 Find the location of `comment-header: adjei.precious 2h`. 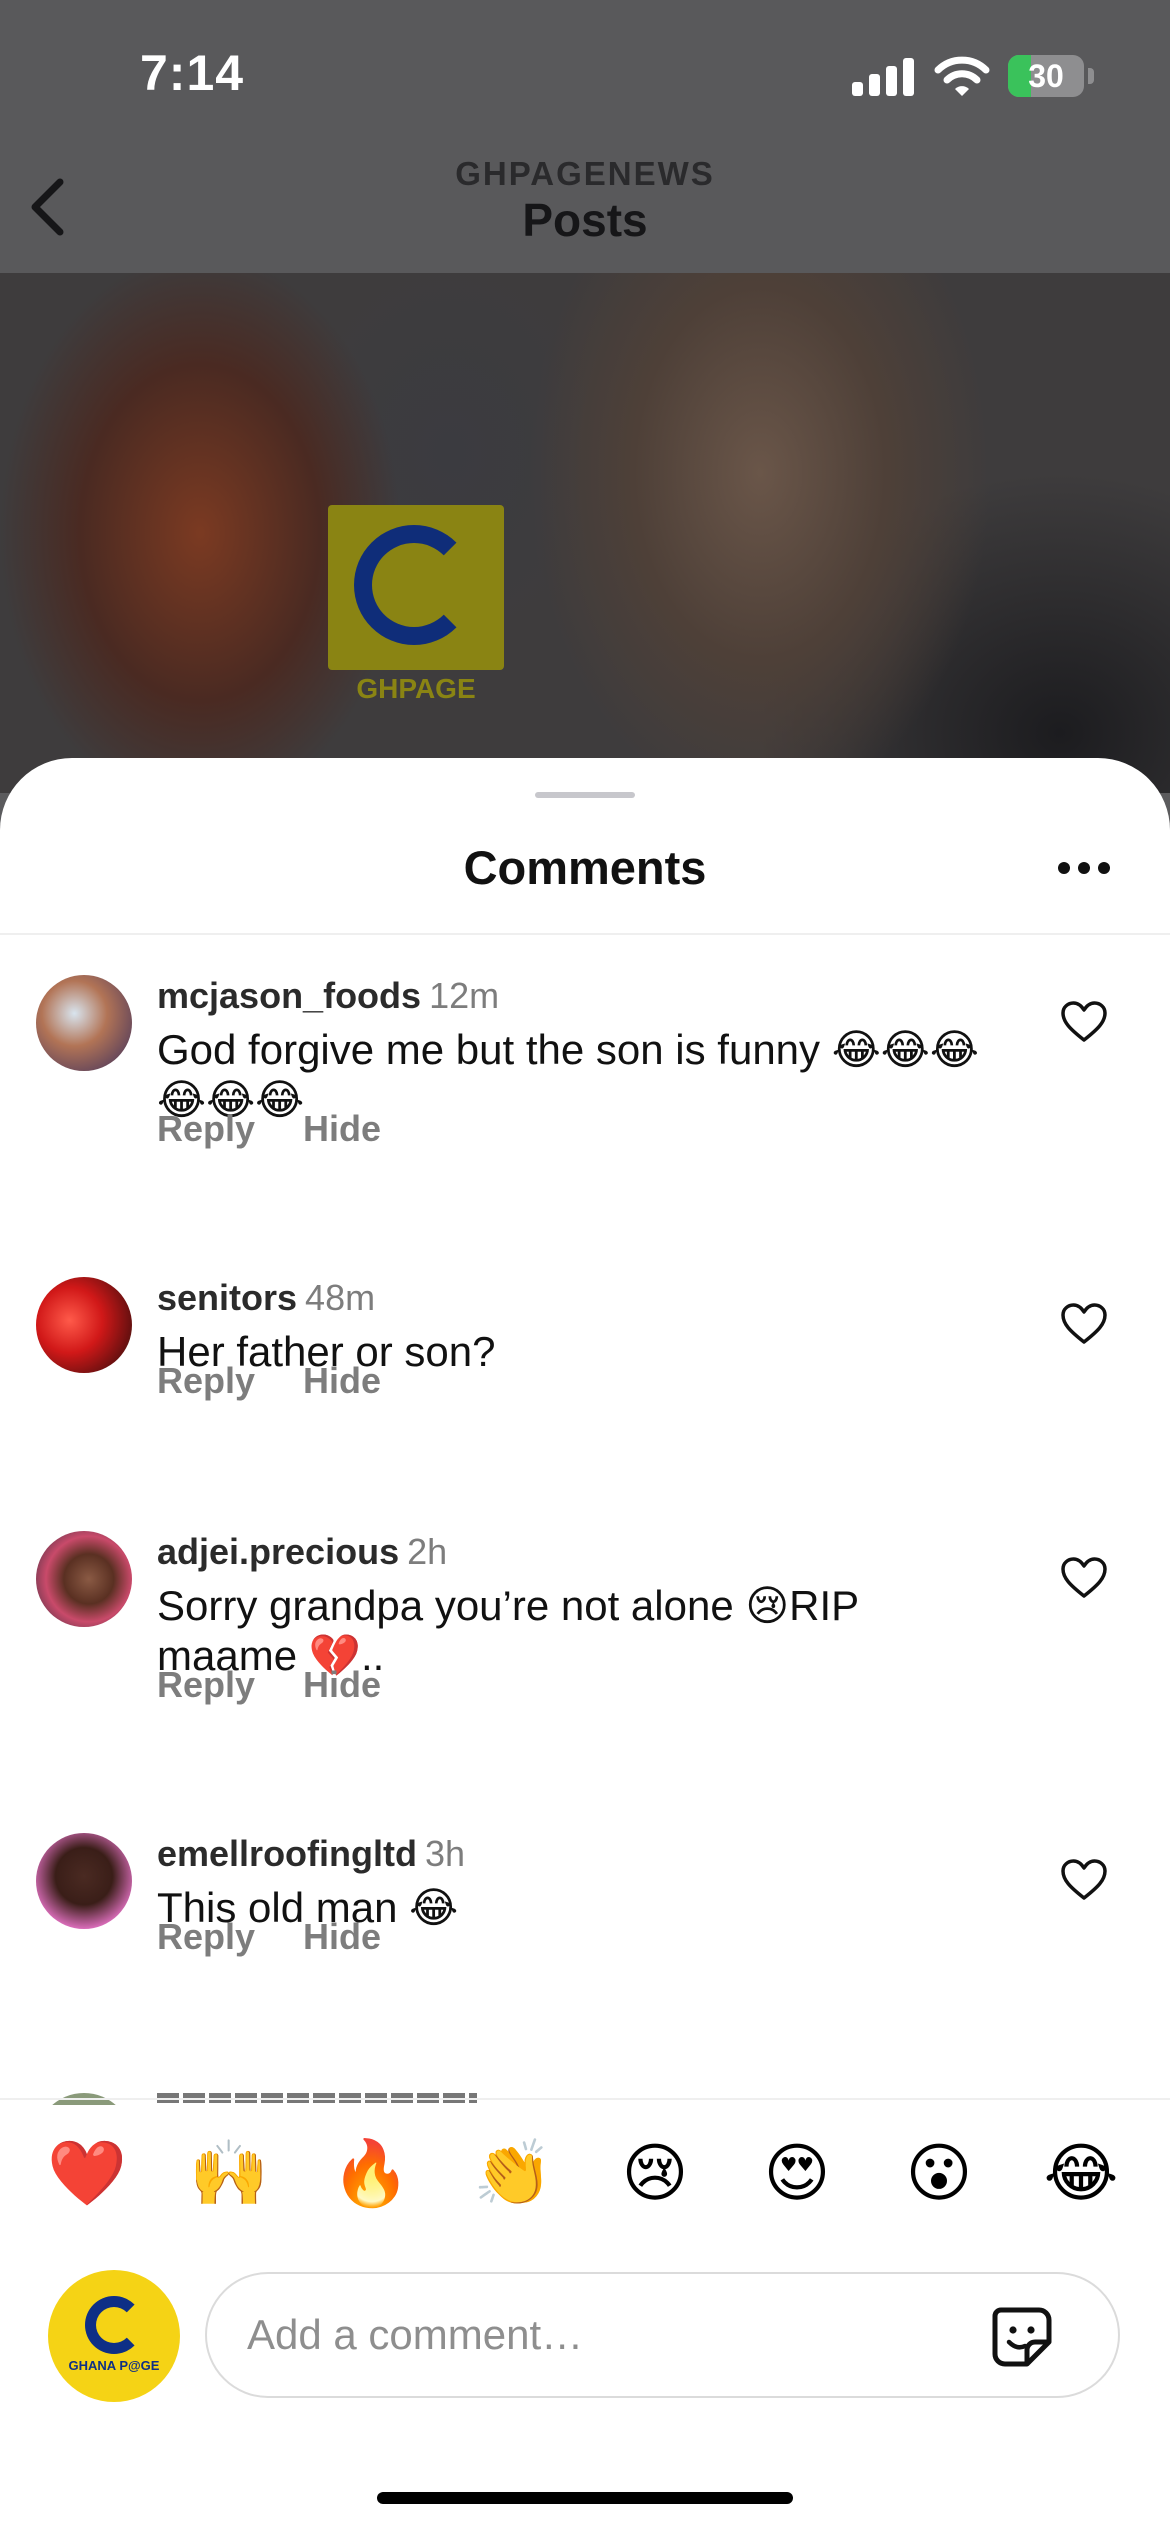

comment-header: adjei.precious 2h is located at coordinates (302, 1552).